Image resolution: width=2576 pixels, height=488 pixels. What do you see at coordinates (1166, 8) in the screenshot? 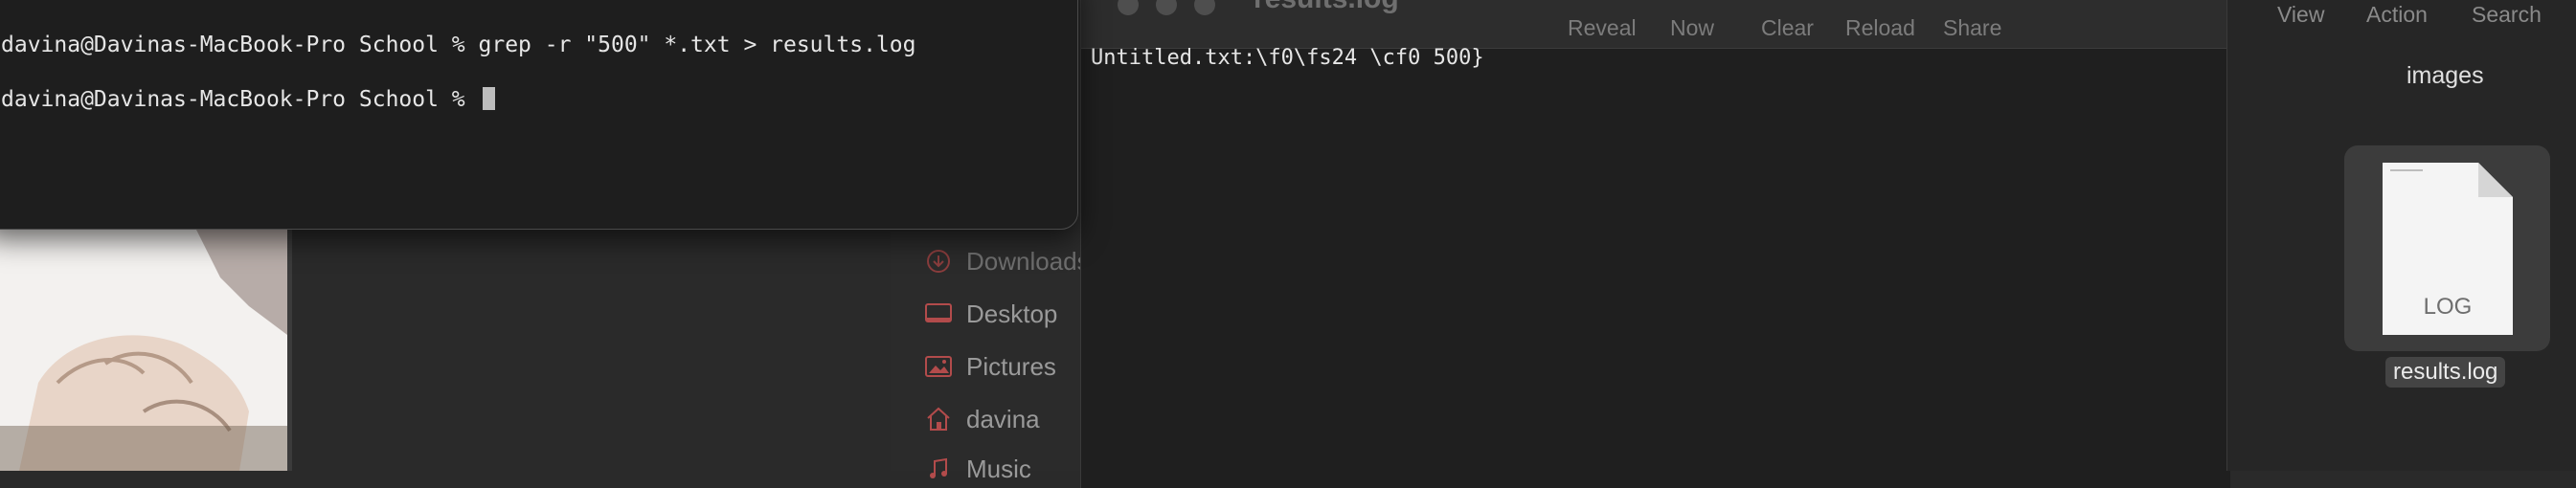
I see `minimize-window-button` at bounding box center [1166, 8].